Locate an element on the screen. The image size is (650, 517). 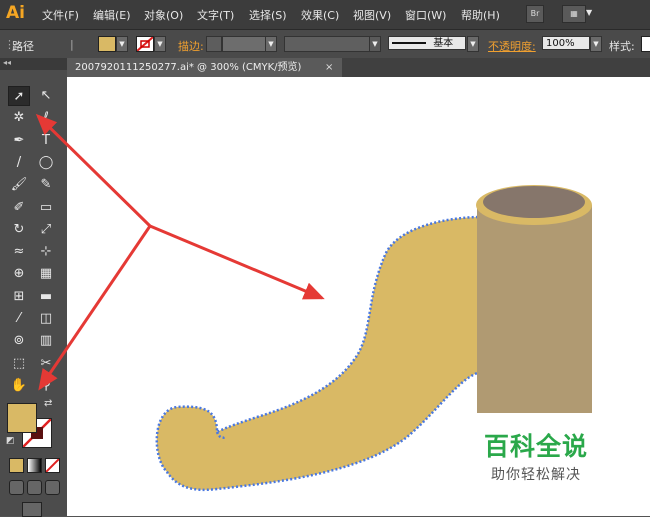
document-tab-bar: 2007920111250277.ai* @ 300% (CMYK/预览) × is located at coordinates (358, 68).